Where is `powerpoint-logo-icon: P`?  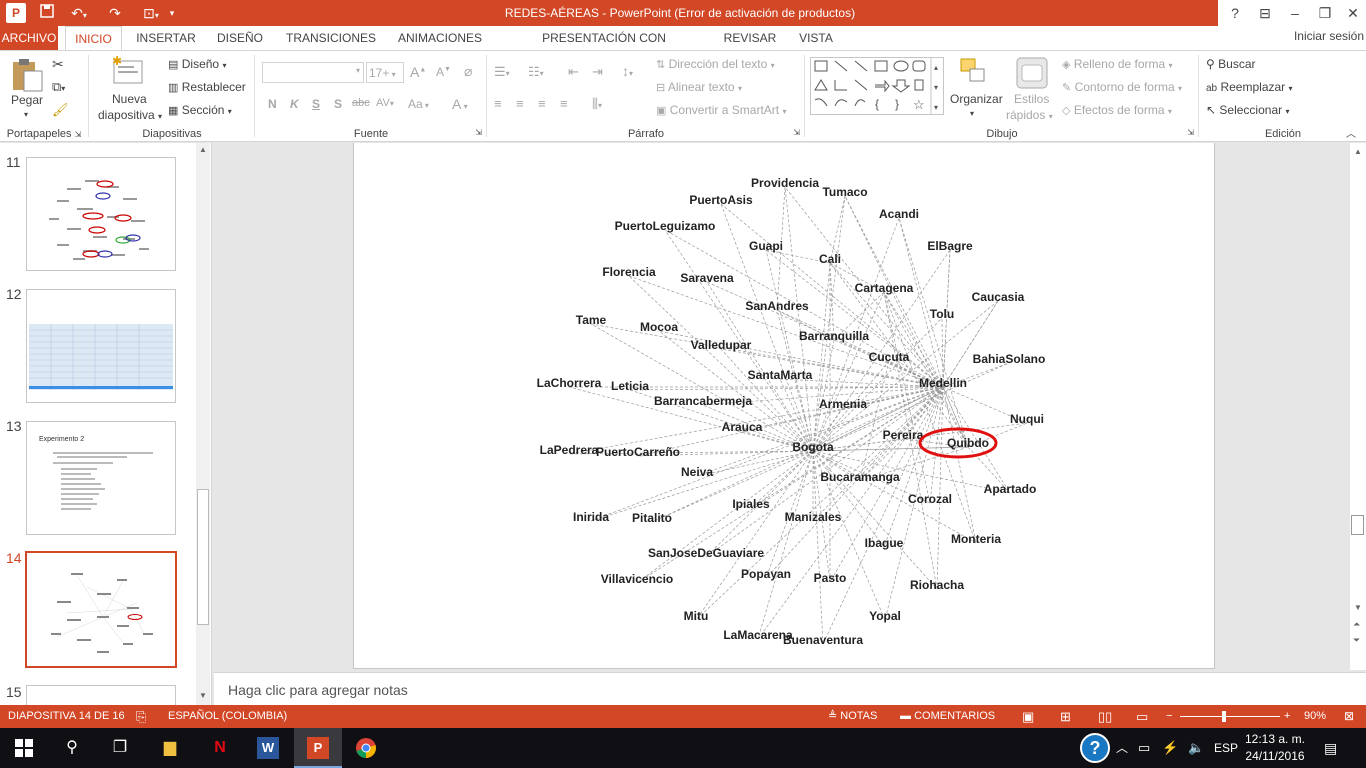
powerpoint-logo-icon: P is located at coordinates (16, 13).